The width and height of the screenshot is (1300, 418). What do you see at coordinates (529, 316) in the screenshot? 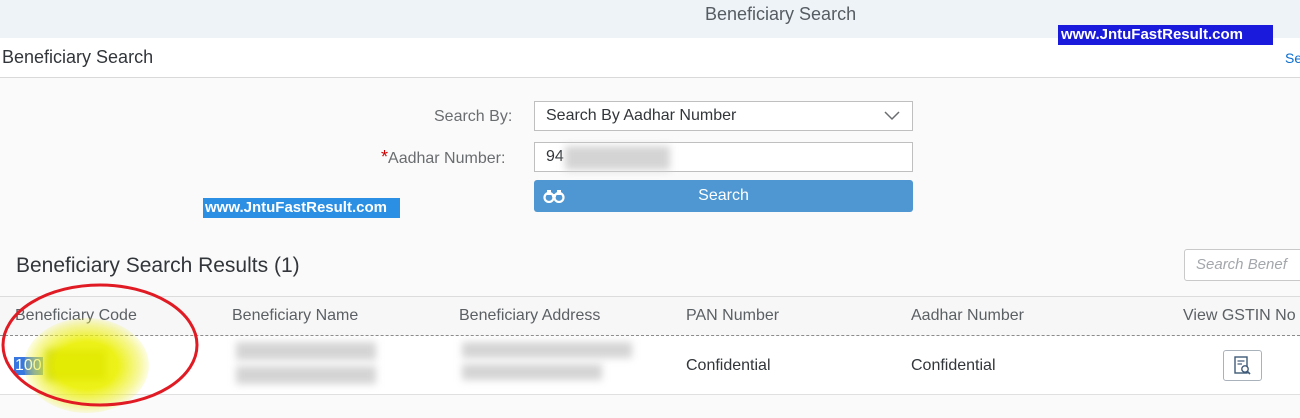
I see `column-header-address: Beneficiary Address` at bounding box center [529, 316].